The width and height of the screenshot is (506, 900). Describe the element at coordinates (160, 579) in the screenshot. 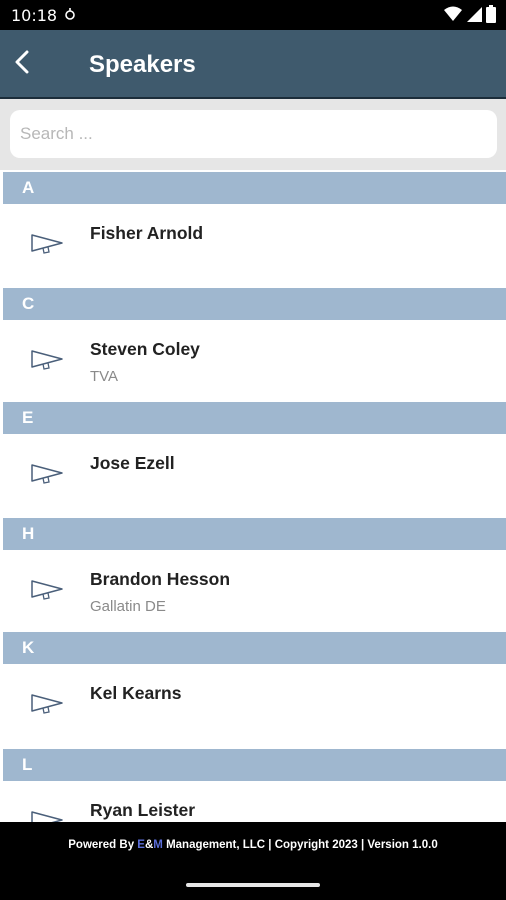

I see `speaker-name: Brandon Hesson` at that location.